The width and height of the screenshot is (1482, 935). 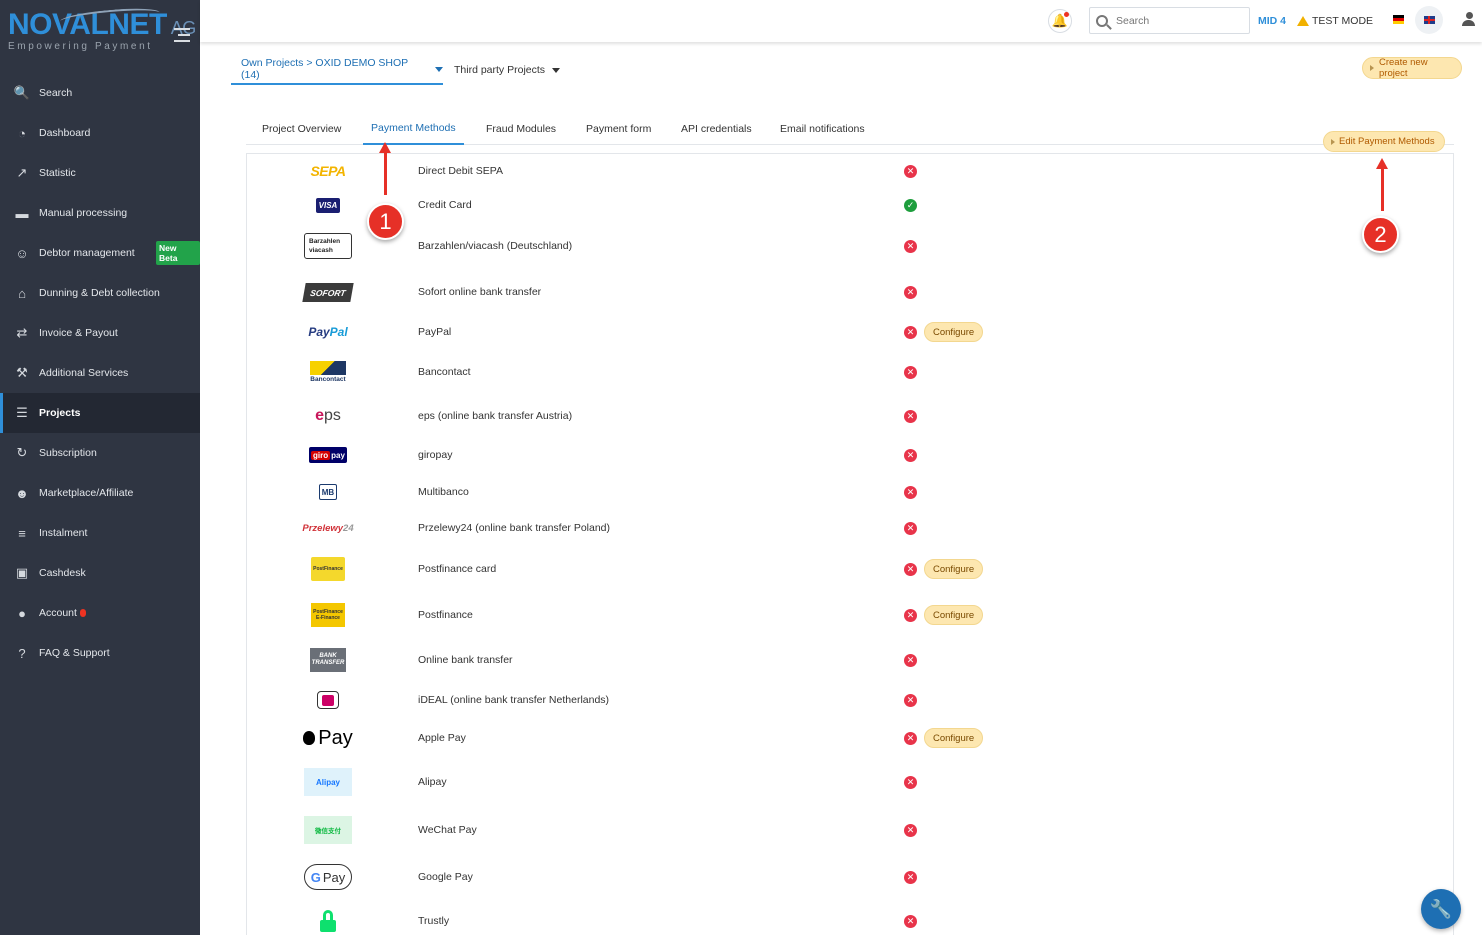 What do you see at coordinates (328, 171) in the screenshot?
I see `payment-logo-cell: SEPA` at bounding box center [328, 171].